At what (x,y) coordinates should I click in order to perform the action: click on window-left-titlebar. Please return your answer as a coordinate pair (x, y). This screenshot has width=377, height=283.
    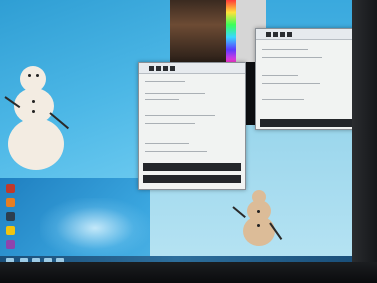
    Looking at the image, I should click on (192, 68).